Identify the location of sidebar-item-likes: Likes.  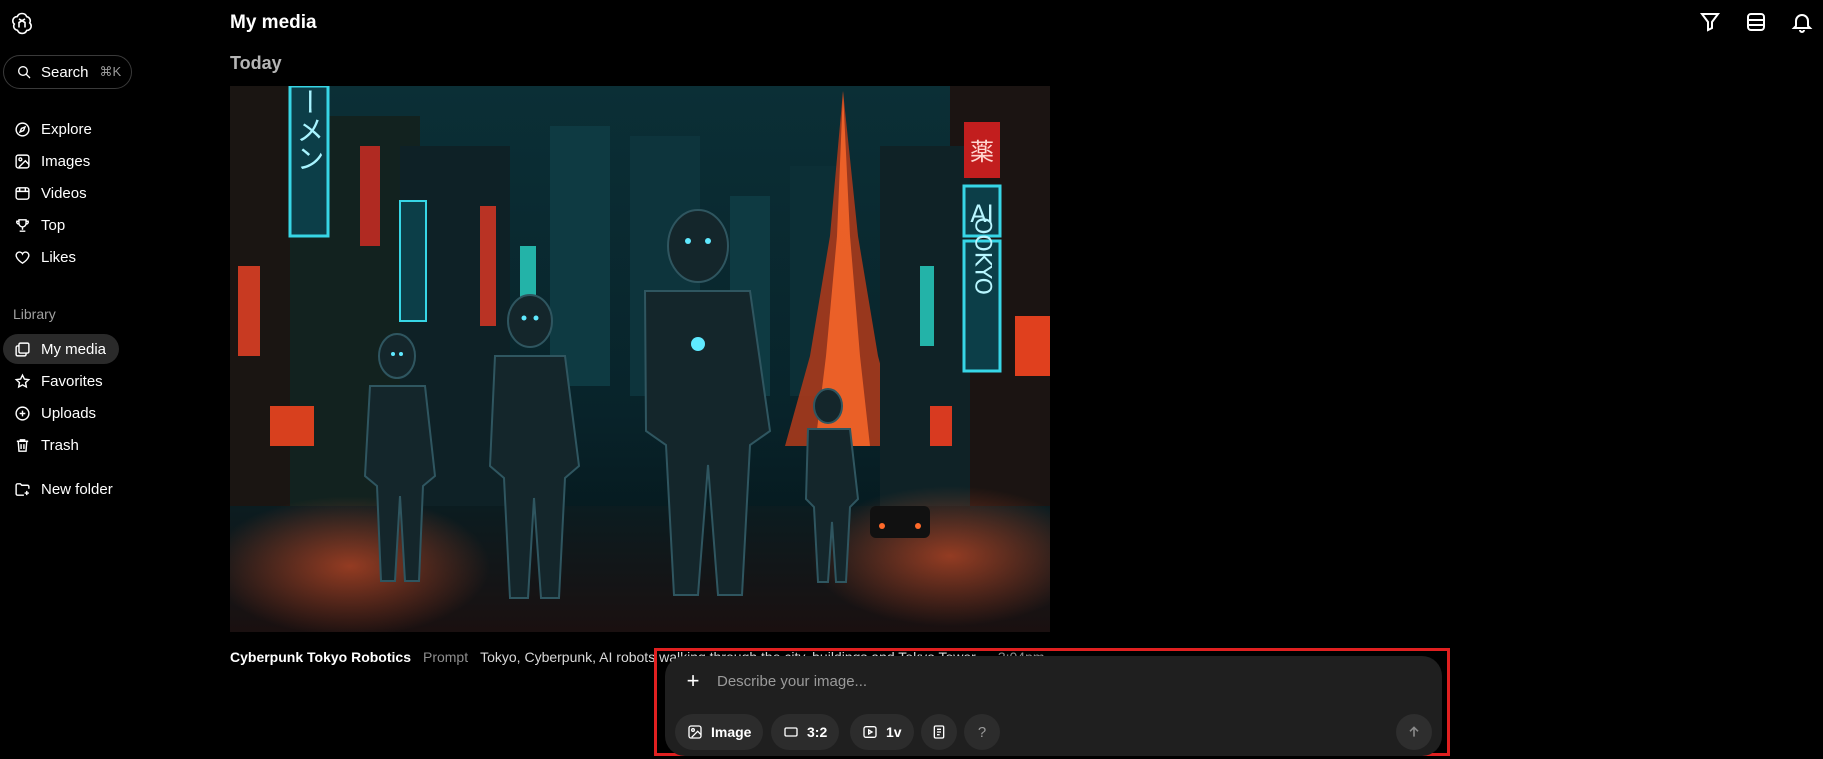
(61, 257).